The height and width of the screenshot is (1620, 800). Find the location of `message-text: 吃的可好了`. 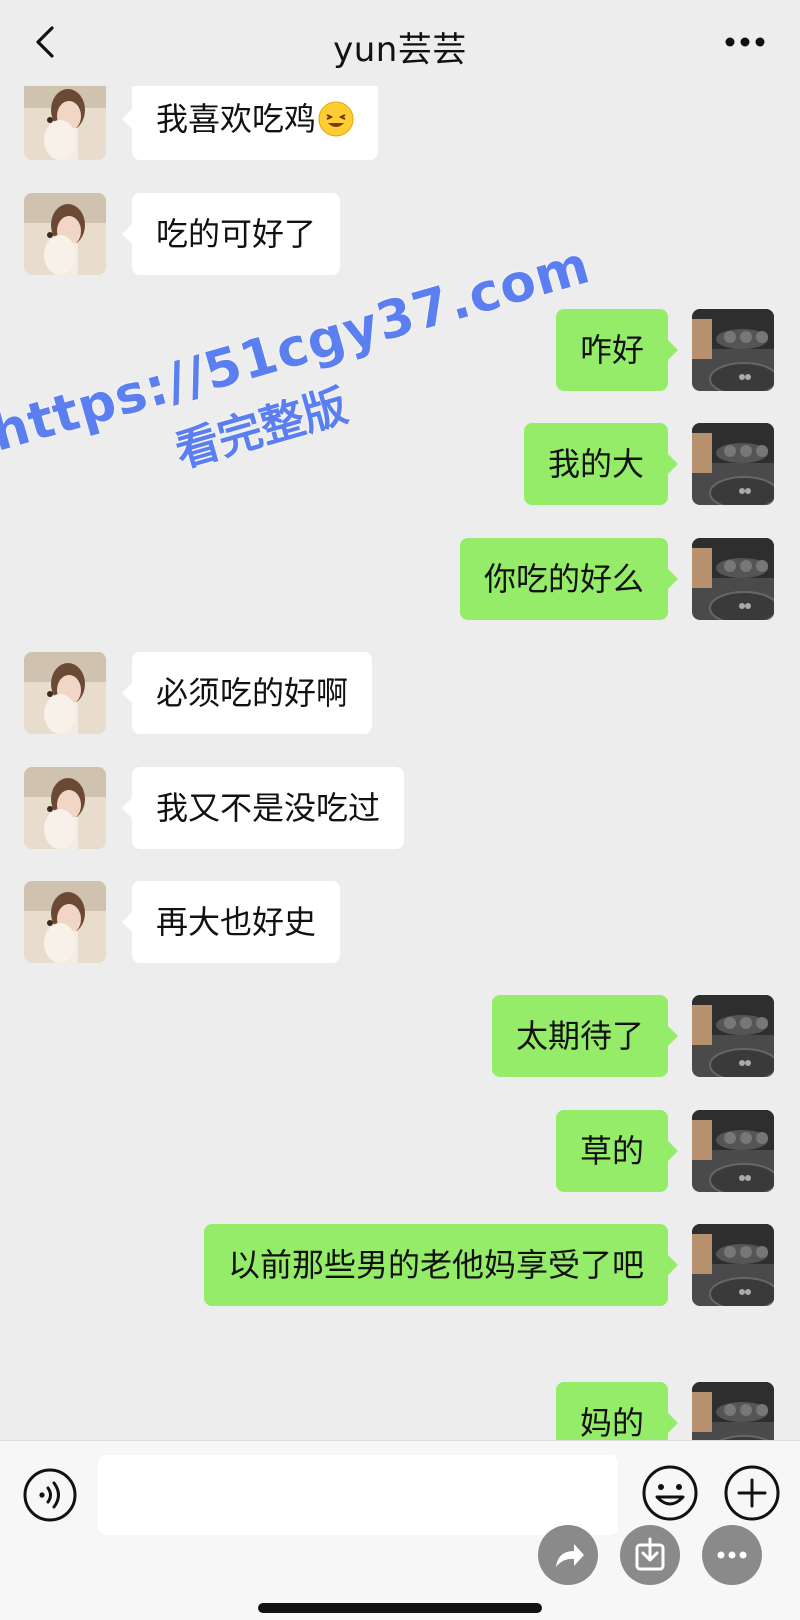

message-text: 吃的可好了 is located at coordinates (236, 234).